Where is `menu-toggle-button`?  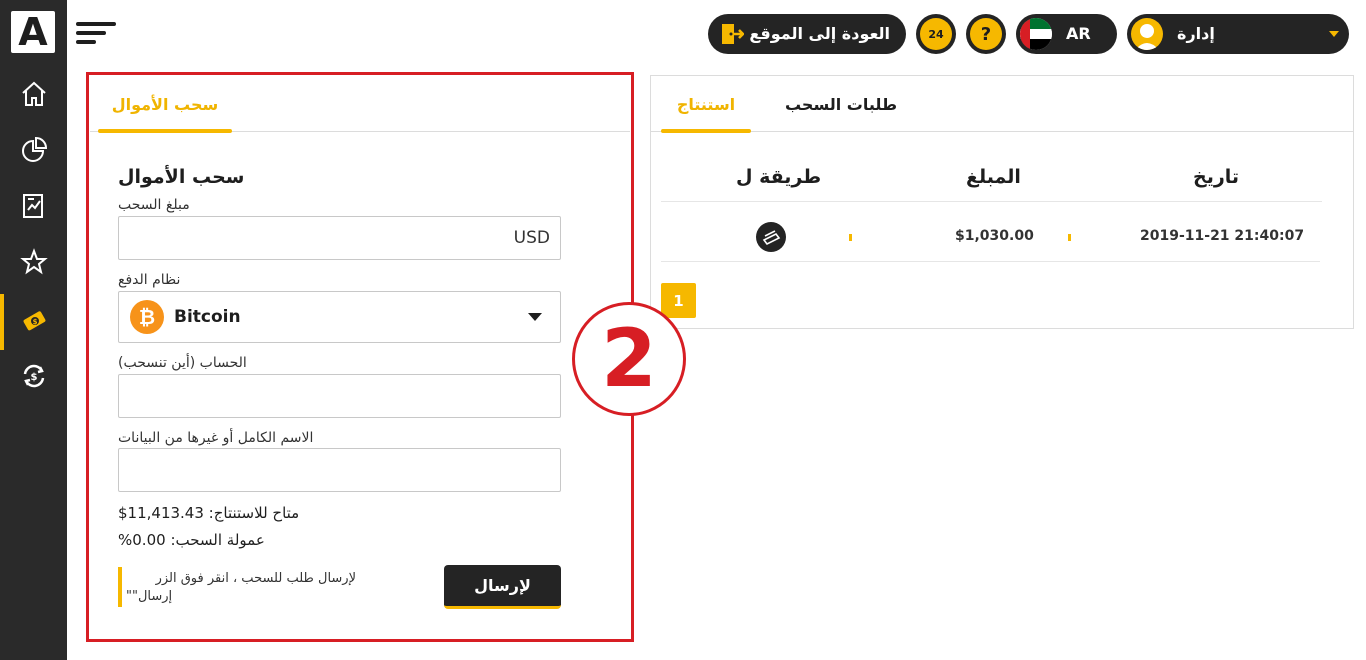
menu-toggle-button is located at coordinates (97, 33).